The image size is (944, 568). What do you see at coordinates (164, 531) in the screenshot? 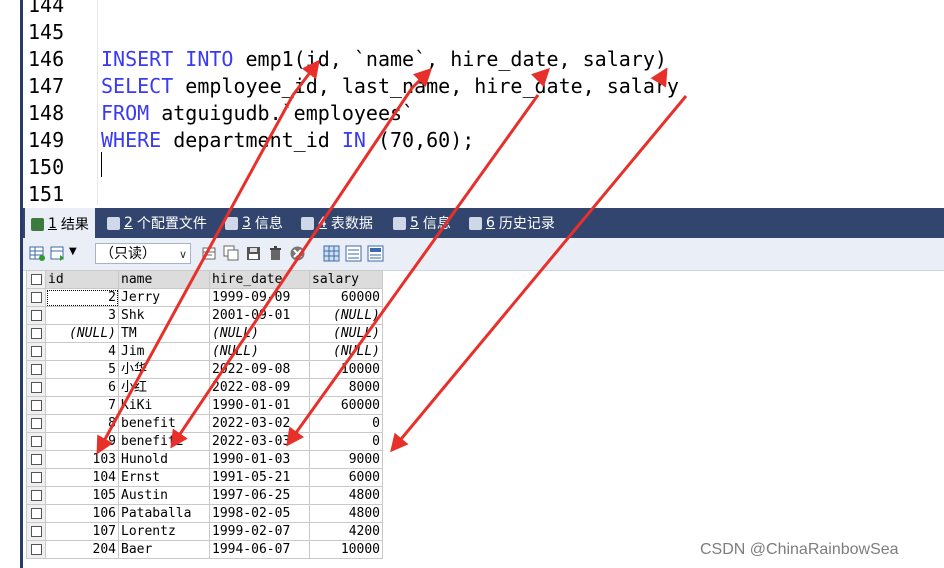
I see `cell-name: Lorentz` at bounding box center [164, 531].